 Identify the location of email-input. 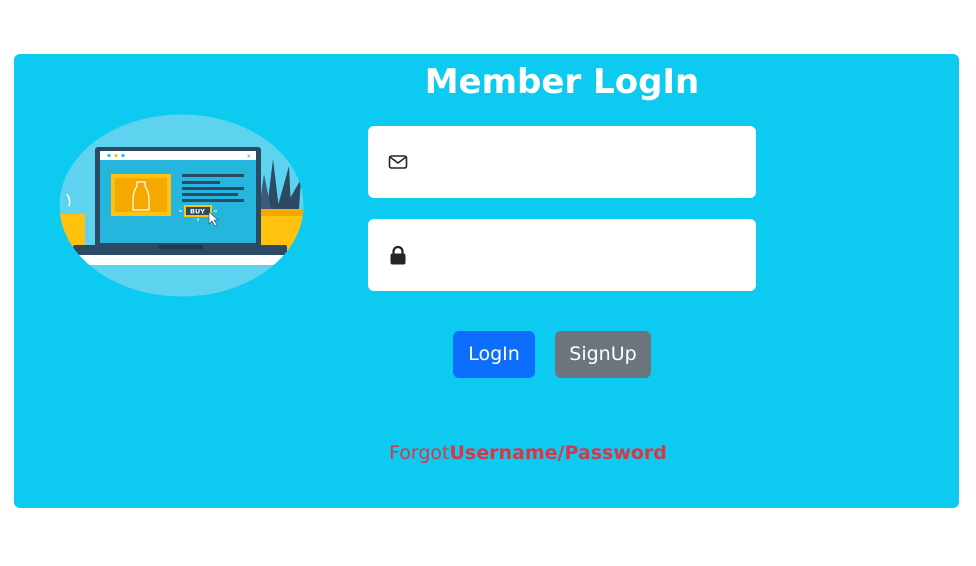
(581, 163).